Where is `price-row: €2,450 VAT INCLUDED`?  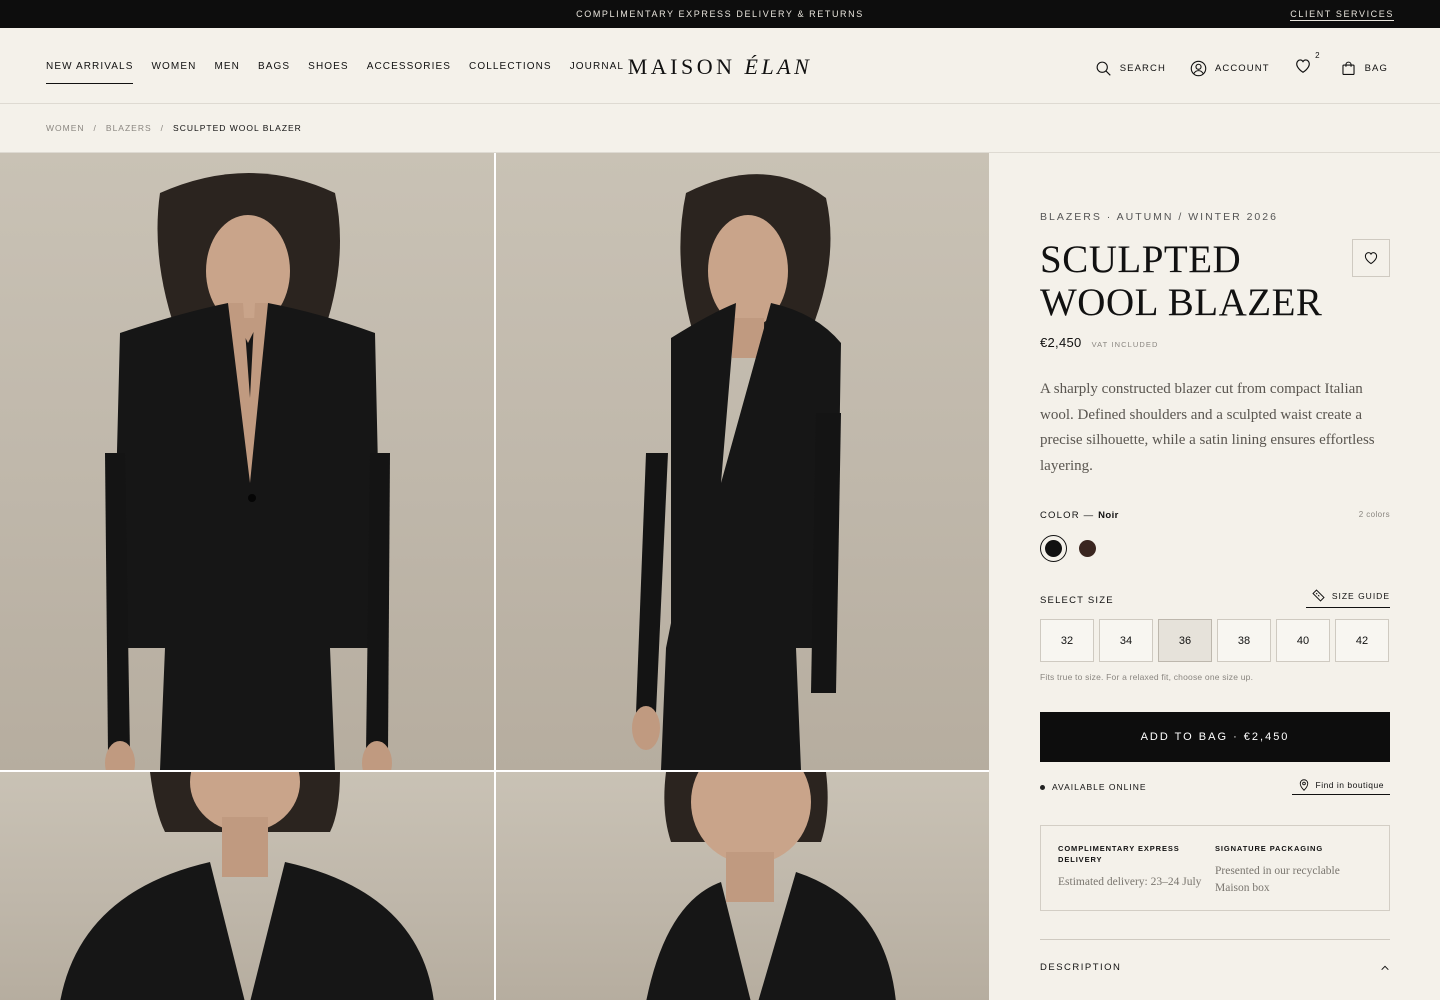
price-row: €2,450 VAT INCLUDED is located at coordinates (1215, 342).